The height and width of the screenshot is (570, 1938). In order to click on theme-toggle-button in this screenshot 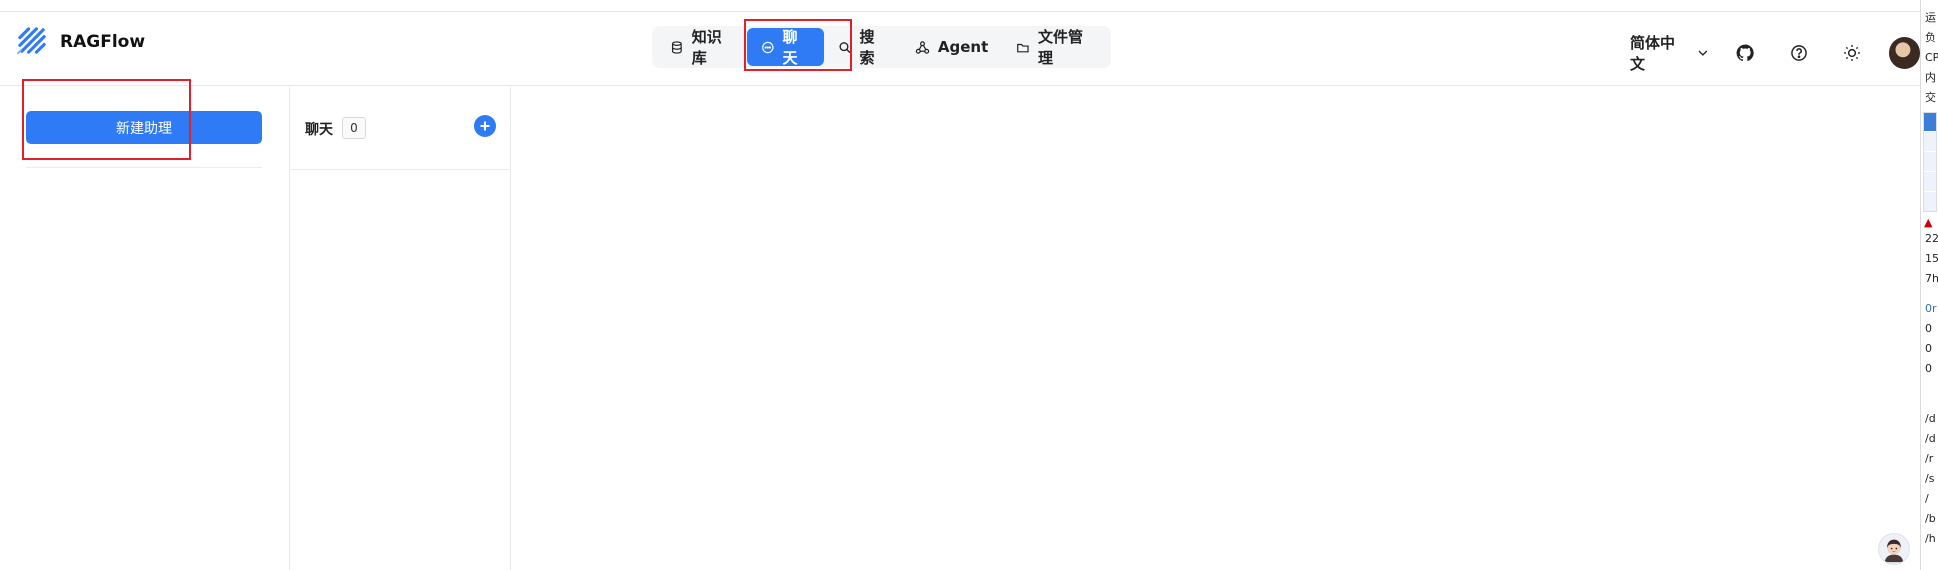, I will do `click(1851, 53)`.